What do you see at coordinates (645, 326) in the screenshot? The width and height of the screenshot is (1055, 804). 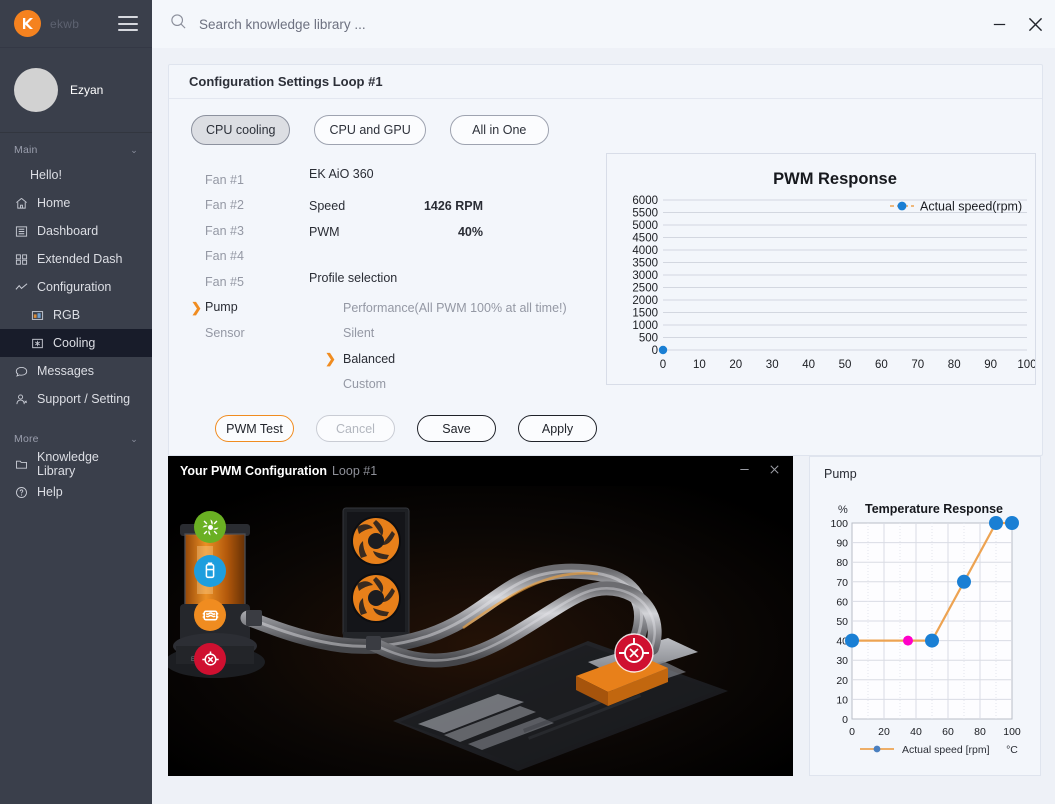 I see `svg-text: 1000` at bounding box center [645, 326].